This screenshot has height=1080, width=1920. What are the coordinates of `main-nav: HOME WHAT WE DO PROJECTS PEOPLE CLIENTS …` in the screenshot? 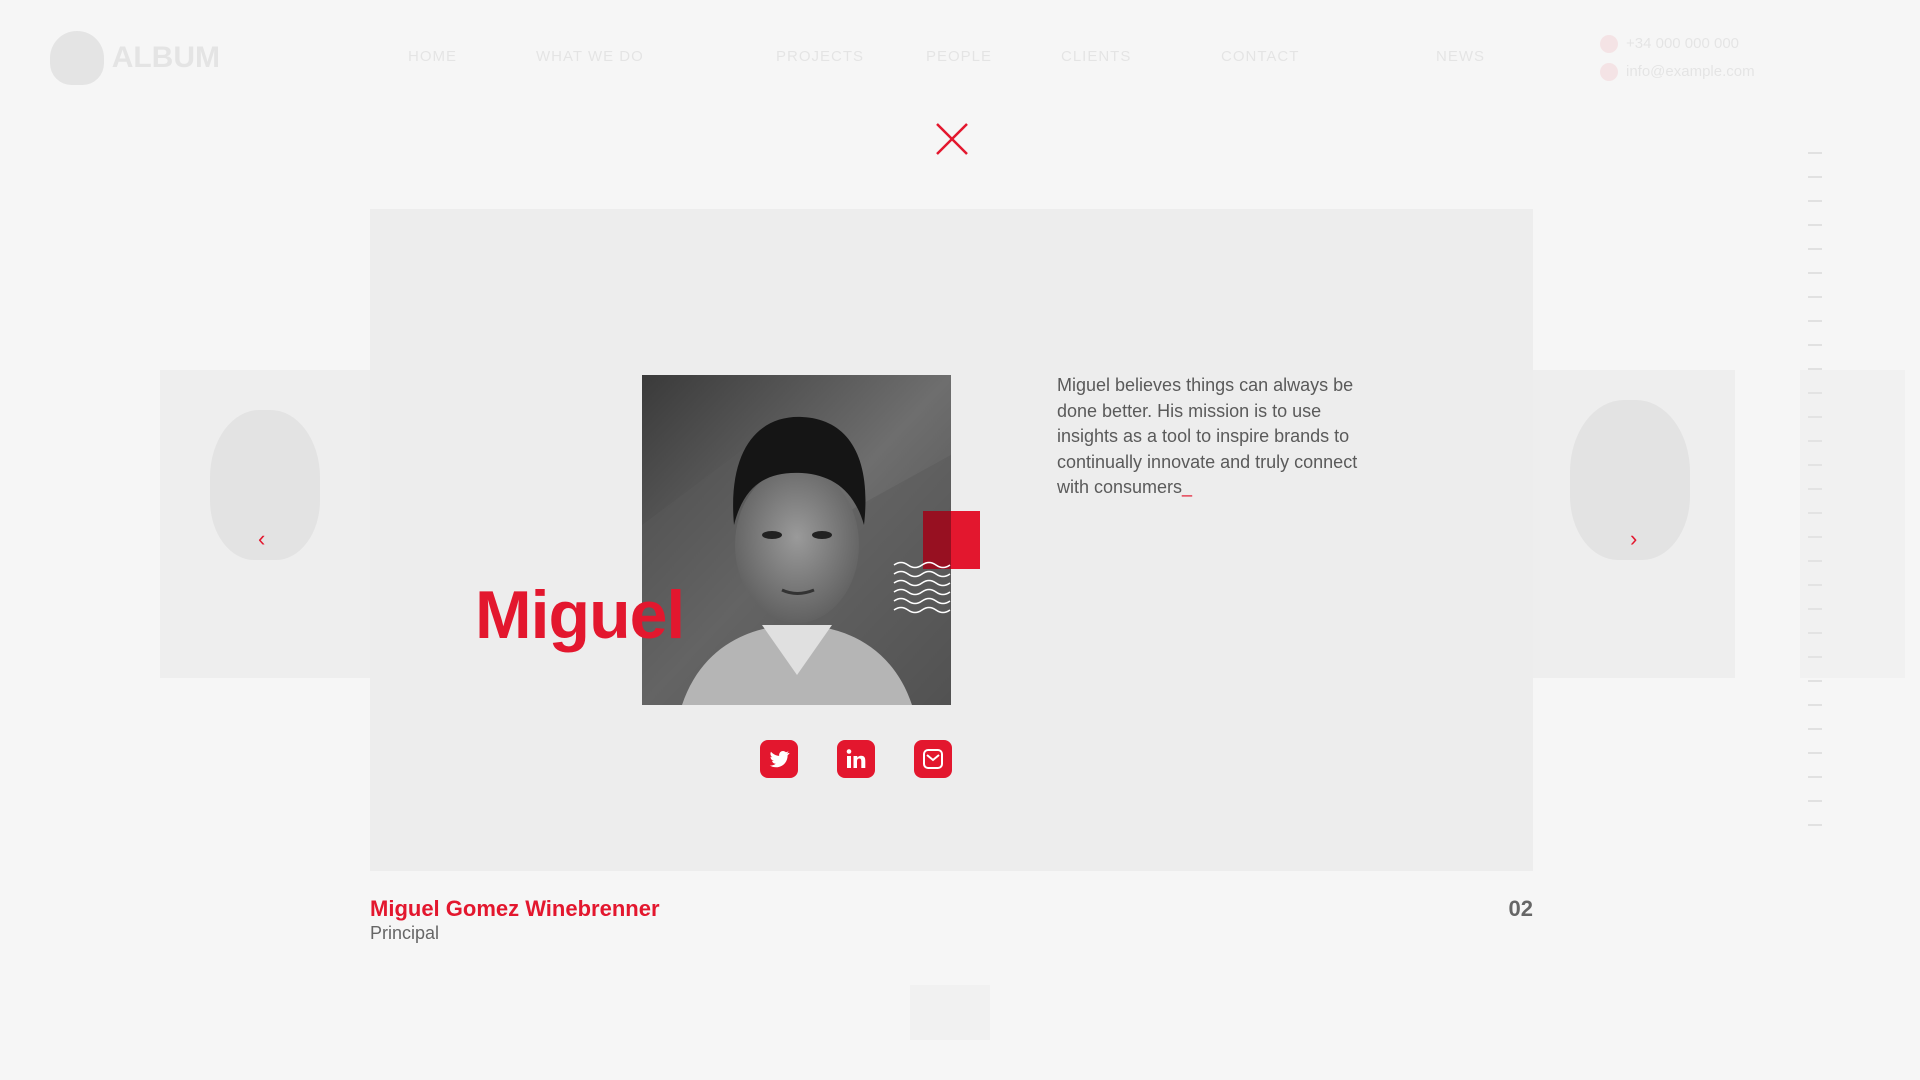 It's located at (982, 56).